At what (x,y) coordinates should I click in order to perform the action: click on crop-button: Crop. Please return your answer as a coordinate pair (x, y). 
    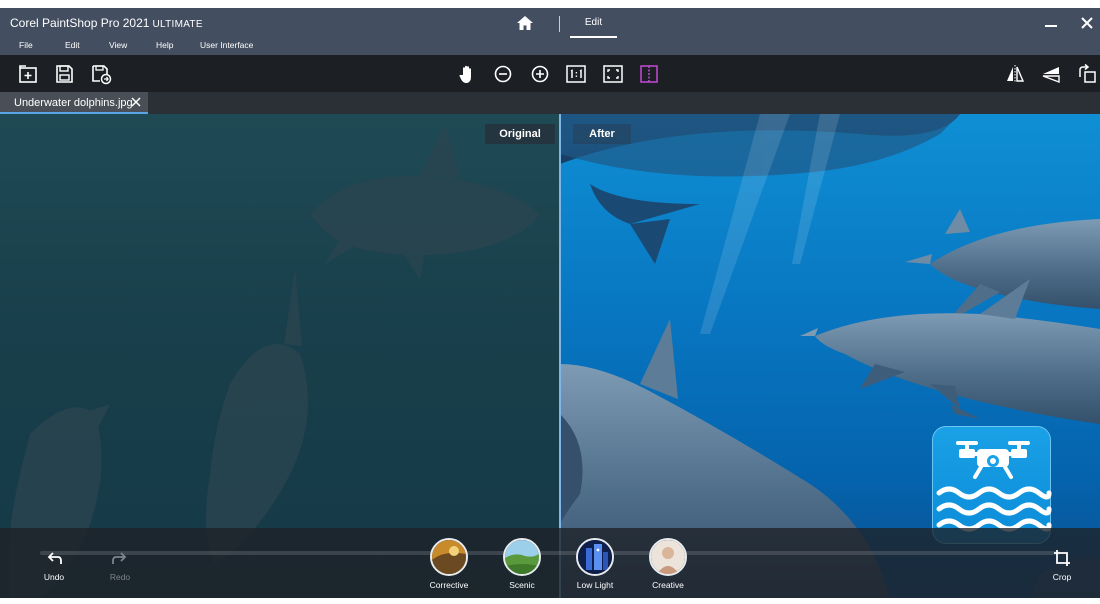
    Looking at the image, I should click on (1062, 563).